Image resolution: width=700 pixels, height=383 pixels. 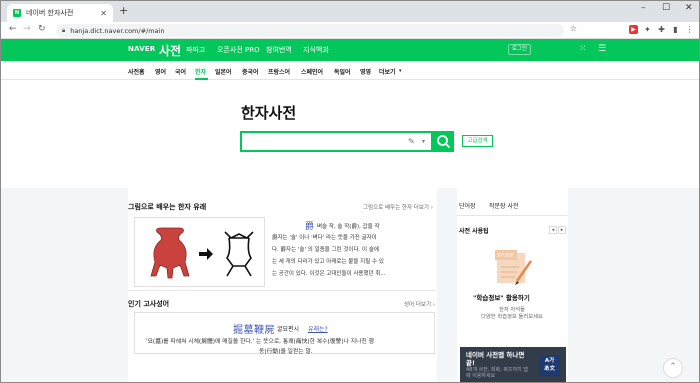 What do you see at coordinates (223, 71) in the screenshot?
I see `tab-japanese: 일본어` at bounding box center [223, 71].